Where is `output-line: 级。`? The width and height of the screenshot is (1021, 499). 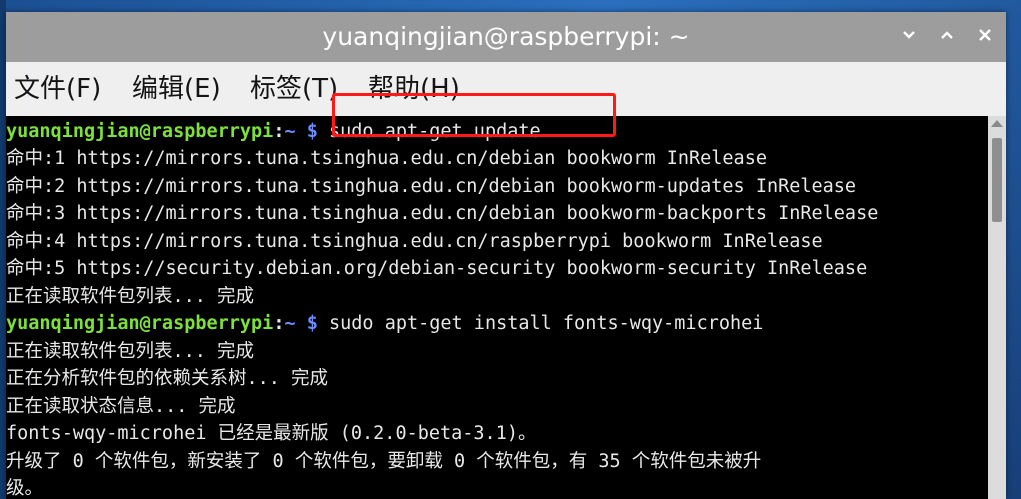 output-line: 级。 is located at coordinates (25, 488).